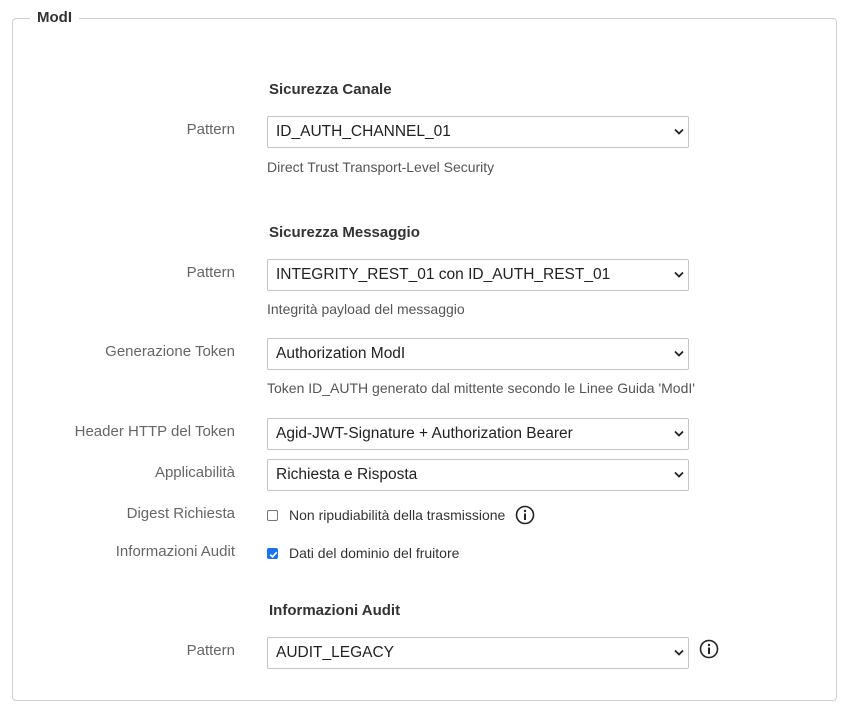 Image resolution: width=852 pixels, height=715 pixels. I want to click on audit-info-label: Informazioni Audit, so click(175, 551).